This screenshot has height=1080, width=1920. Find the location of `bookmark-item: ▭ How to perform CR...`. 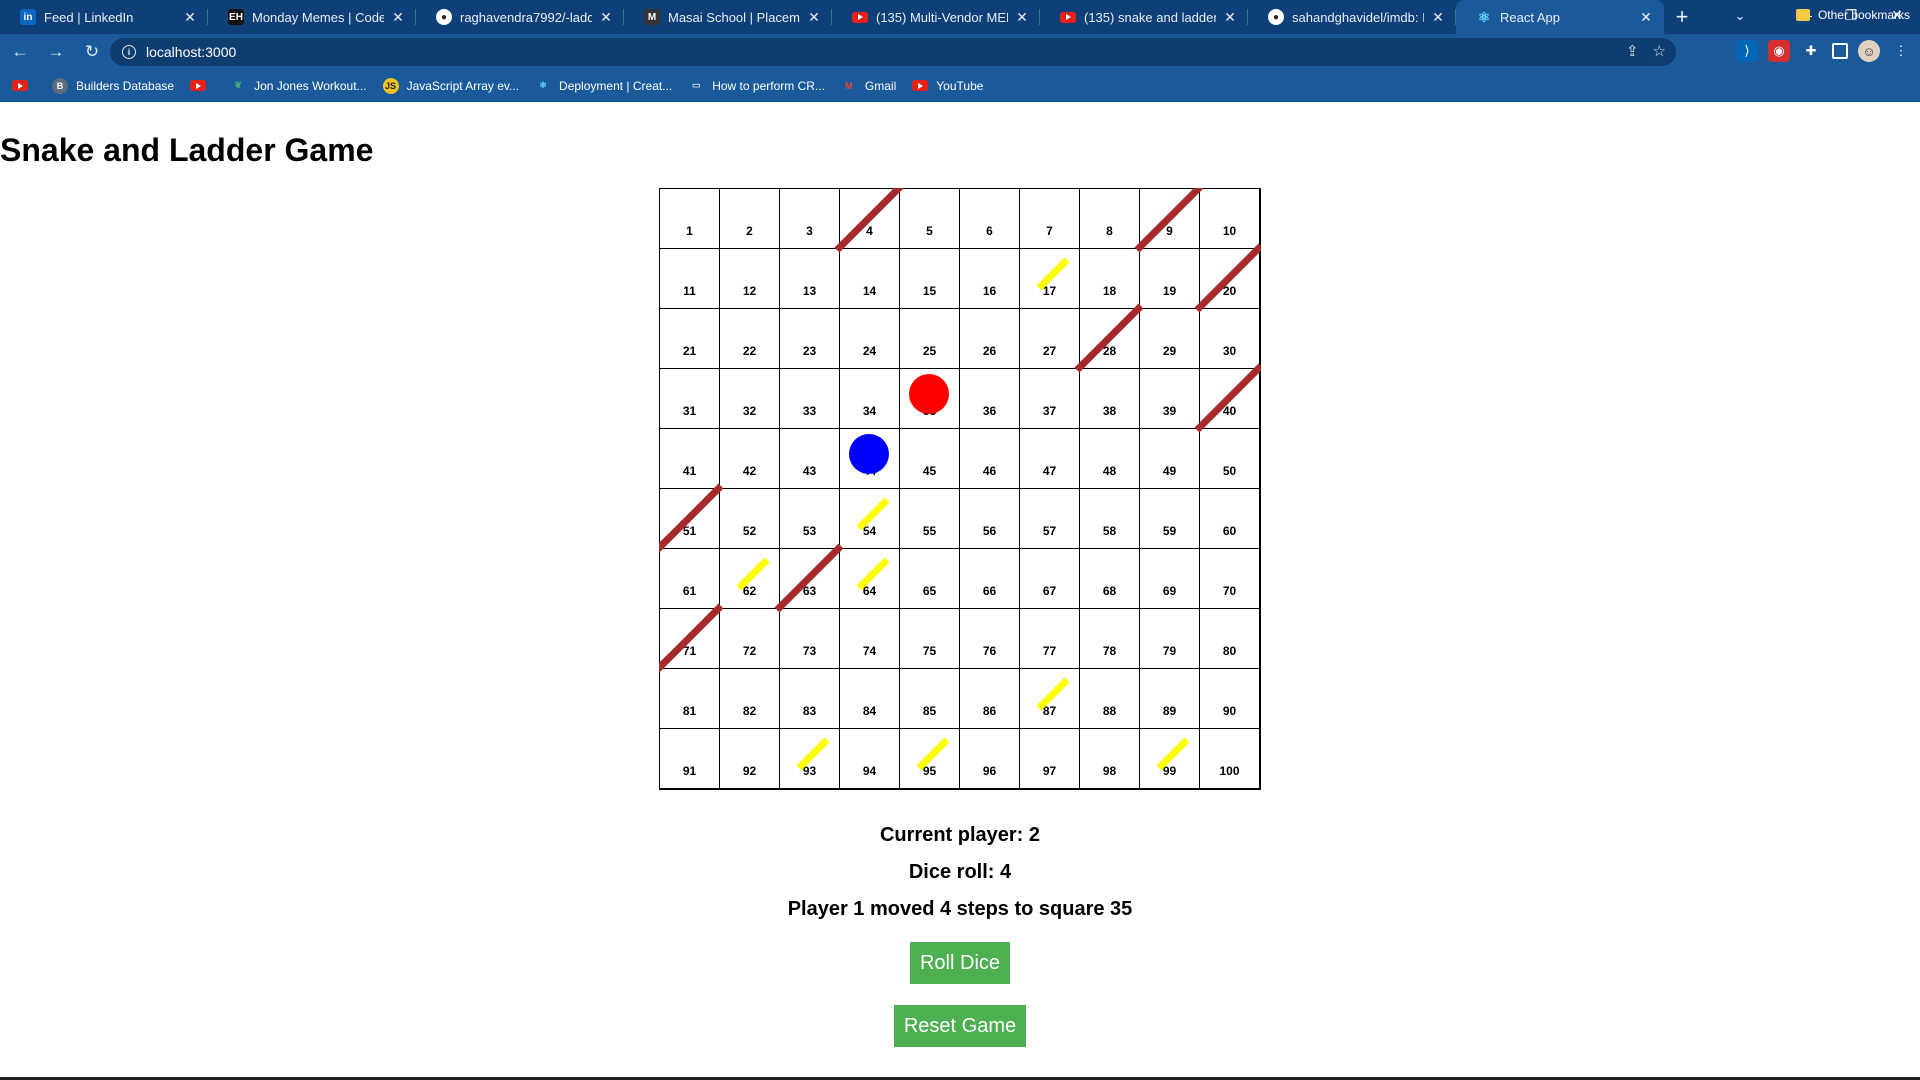

bookmark-item: ▭ How to perform CR... is located at coordinates (756, 86).